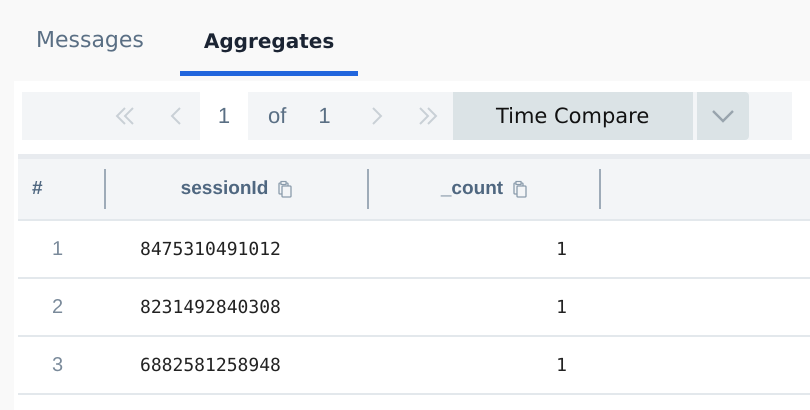 This screenshot has height=410, width=810. Describe the element at coordinates (58, 307) in the screenshot. I see `table-cell: 2` at that location.